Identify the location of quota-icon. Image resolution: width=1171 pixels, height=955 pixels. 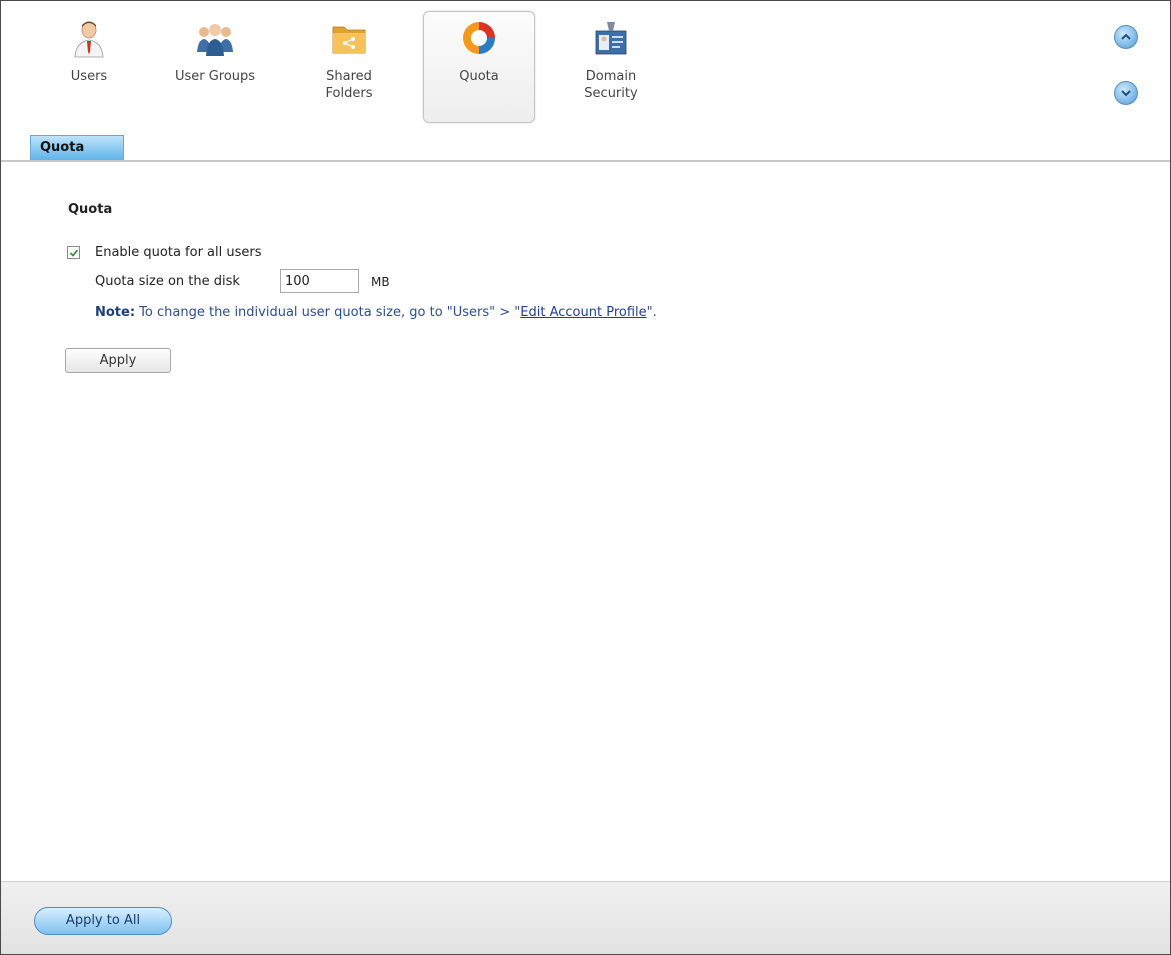
(479, 38).